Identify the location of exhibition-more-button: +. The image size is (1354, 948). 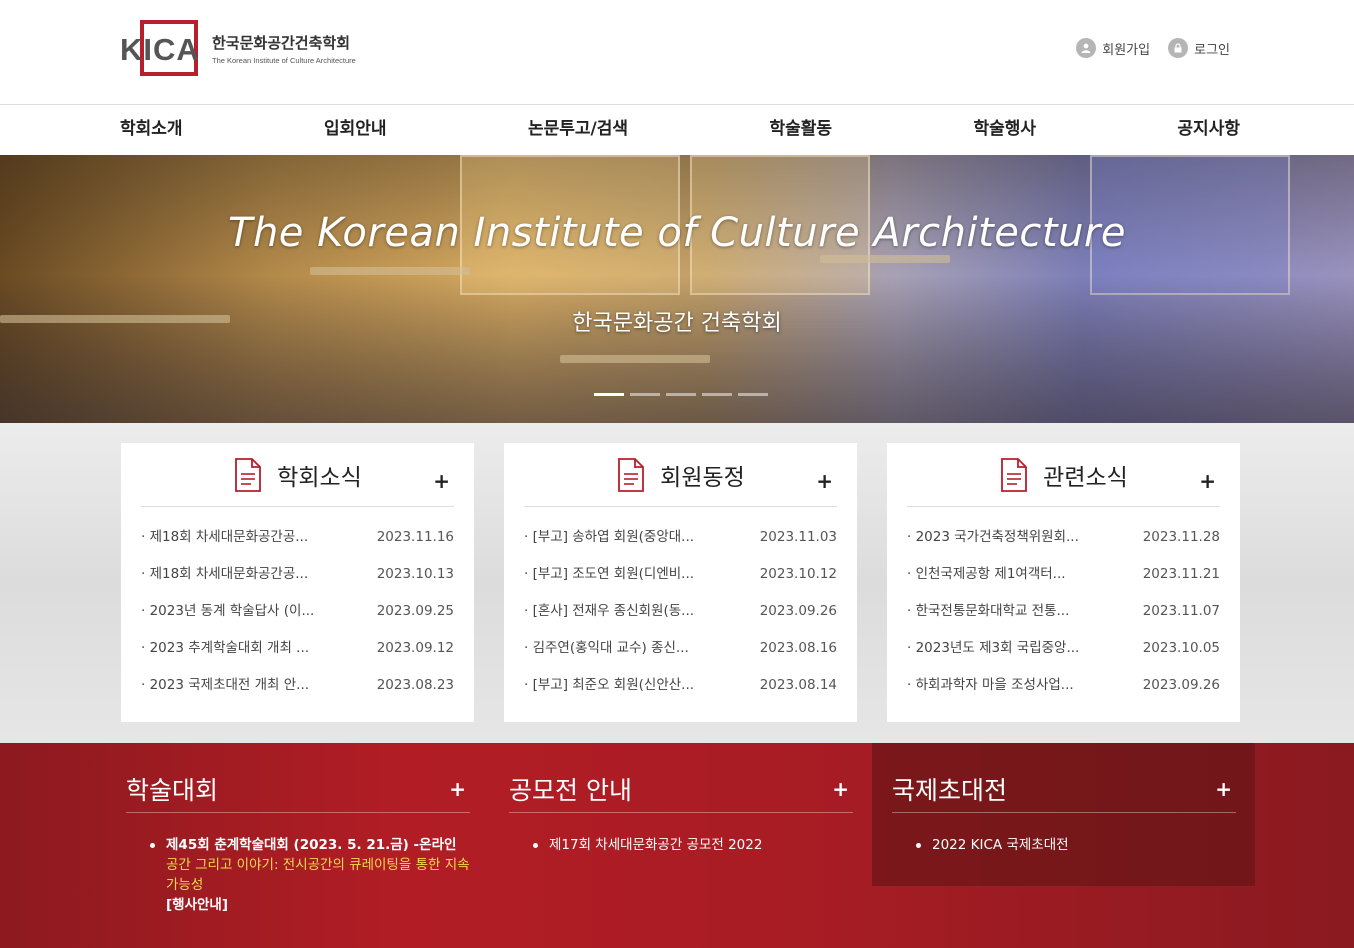
(1223, 789).